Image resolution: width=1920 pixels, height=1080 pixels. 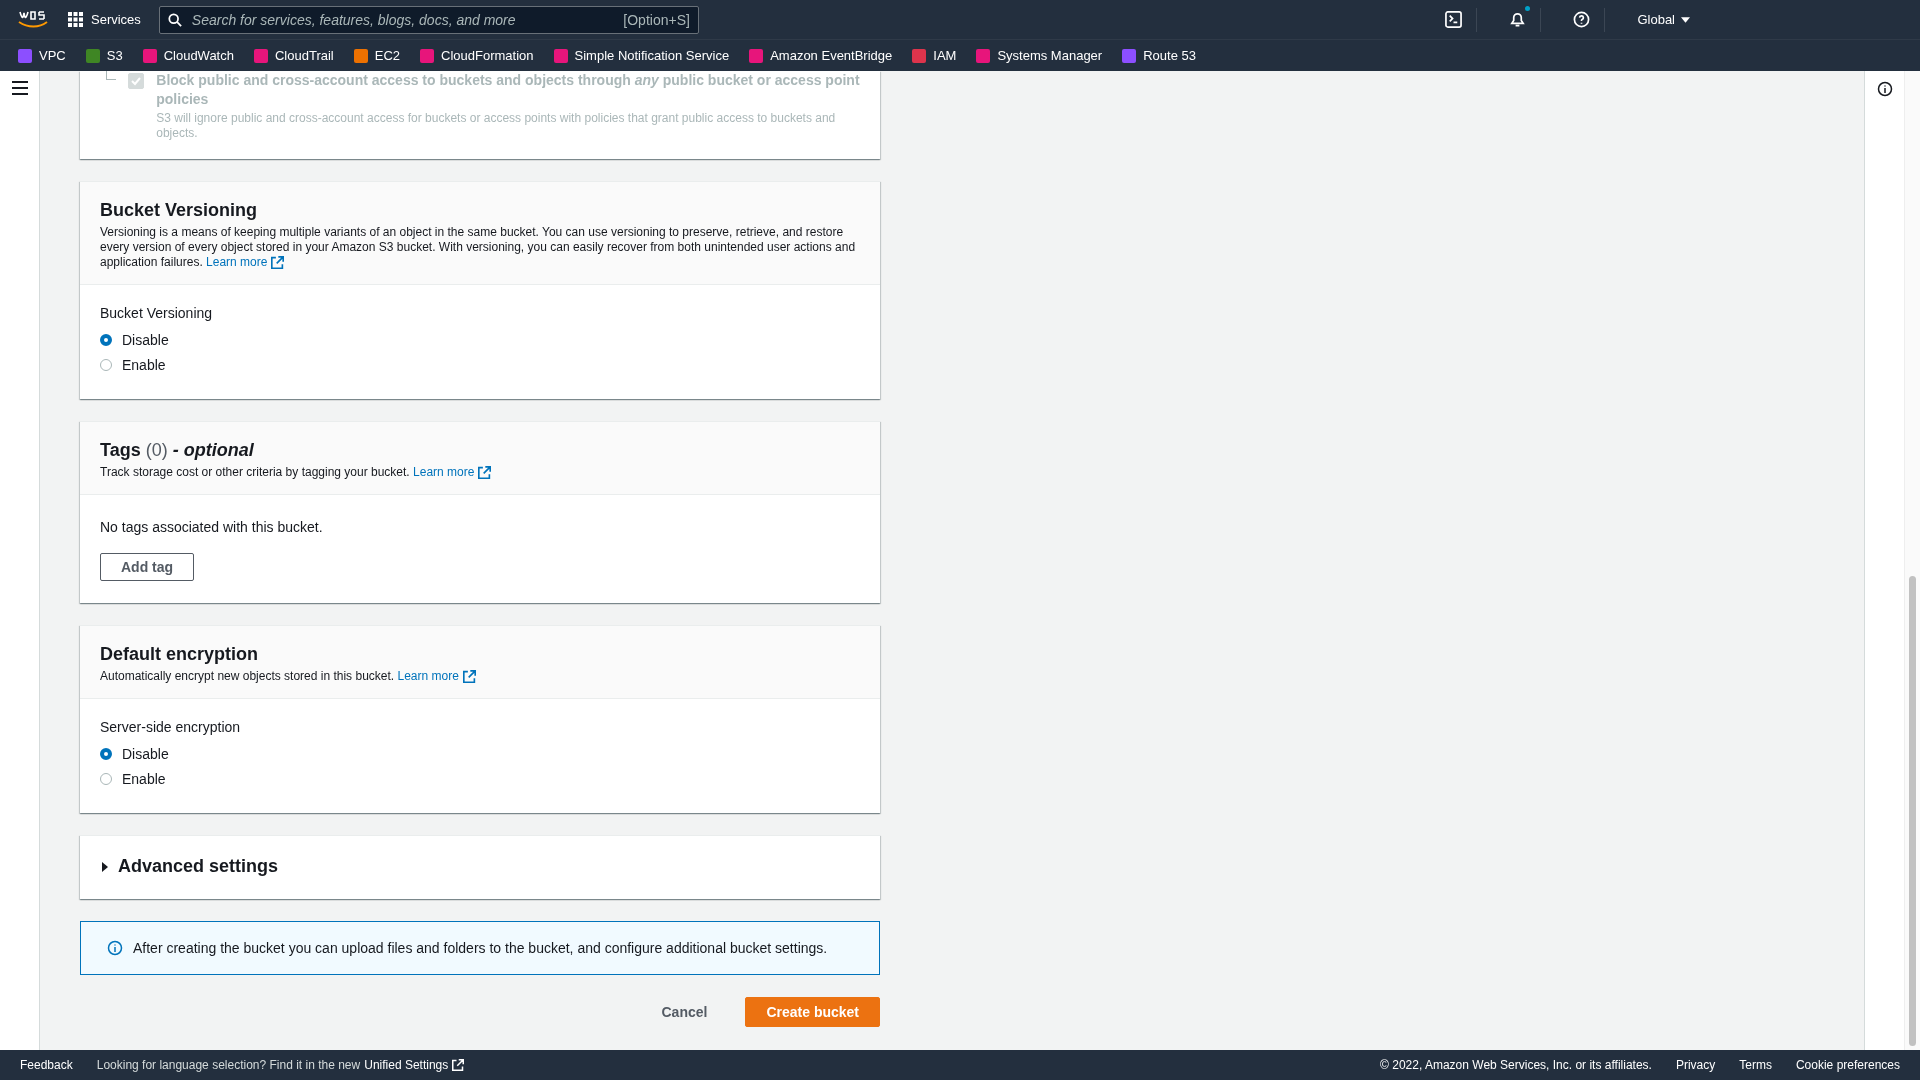 What do you see at coordinates (174, 19) in the screenshot?
I see `search-icon` at bounding box center [174, 19].